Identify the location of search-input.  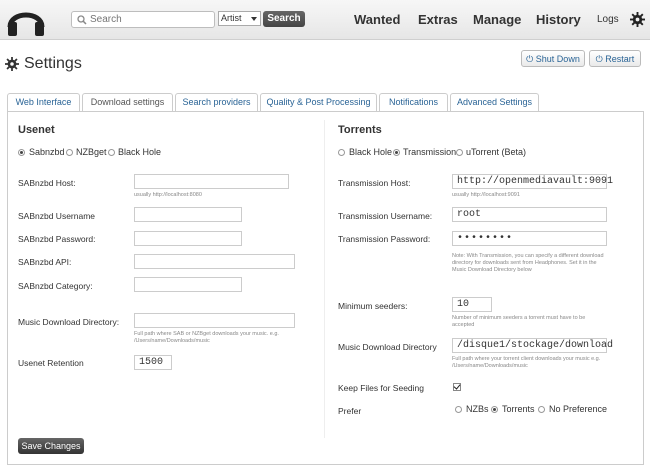
(151, 19).